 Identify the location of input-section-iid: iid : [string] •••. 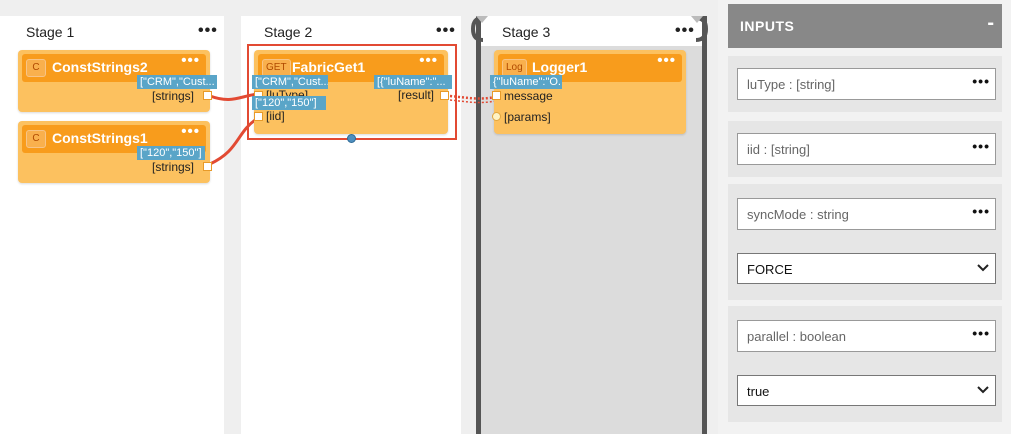
(865, 149).